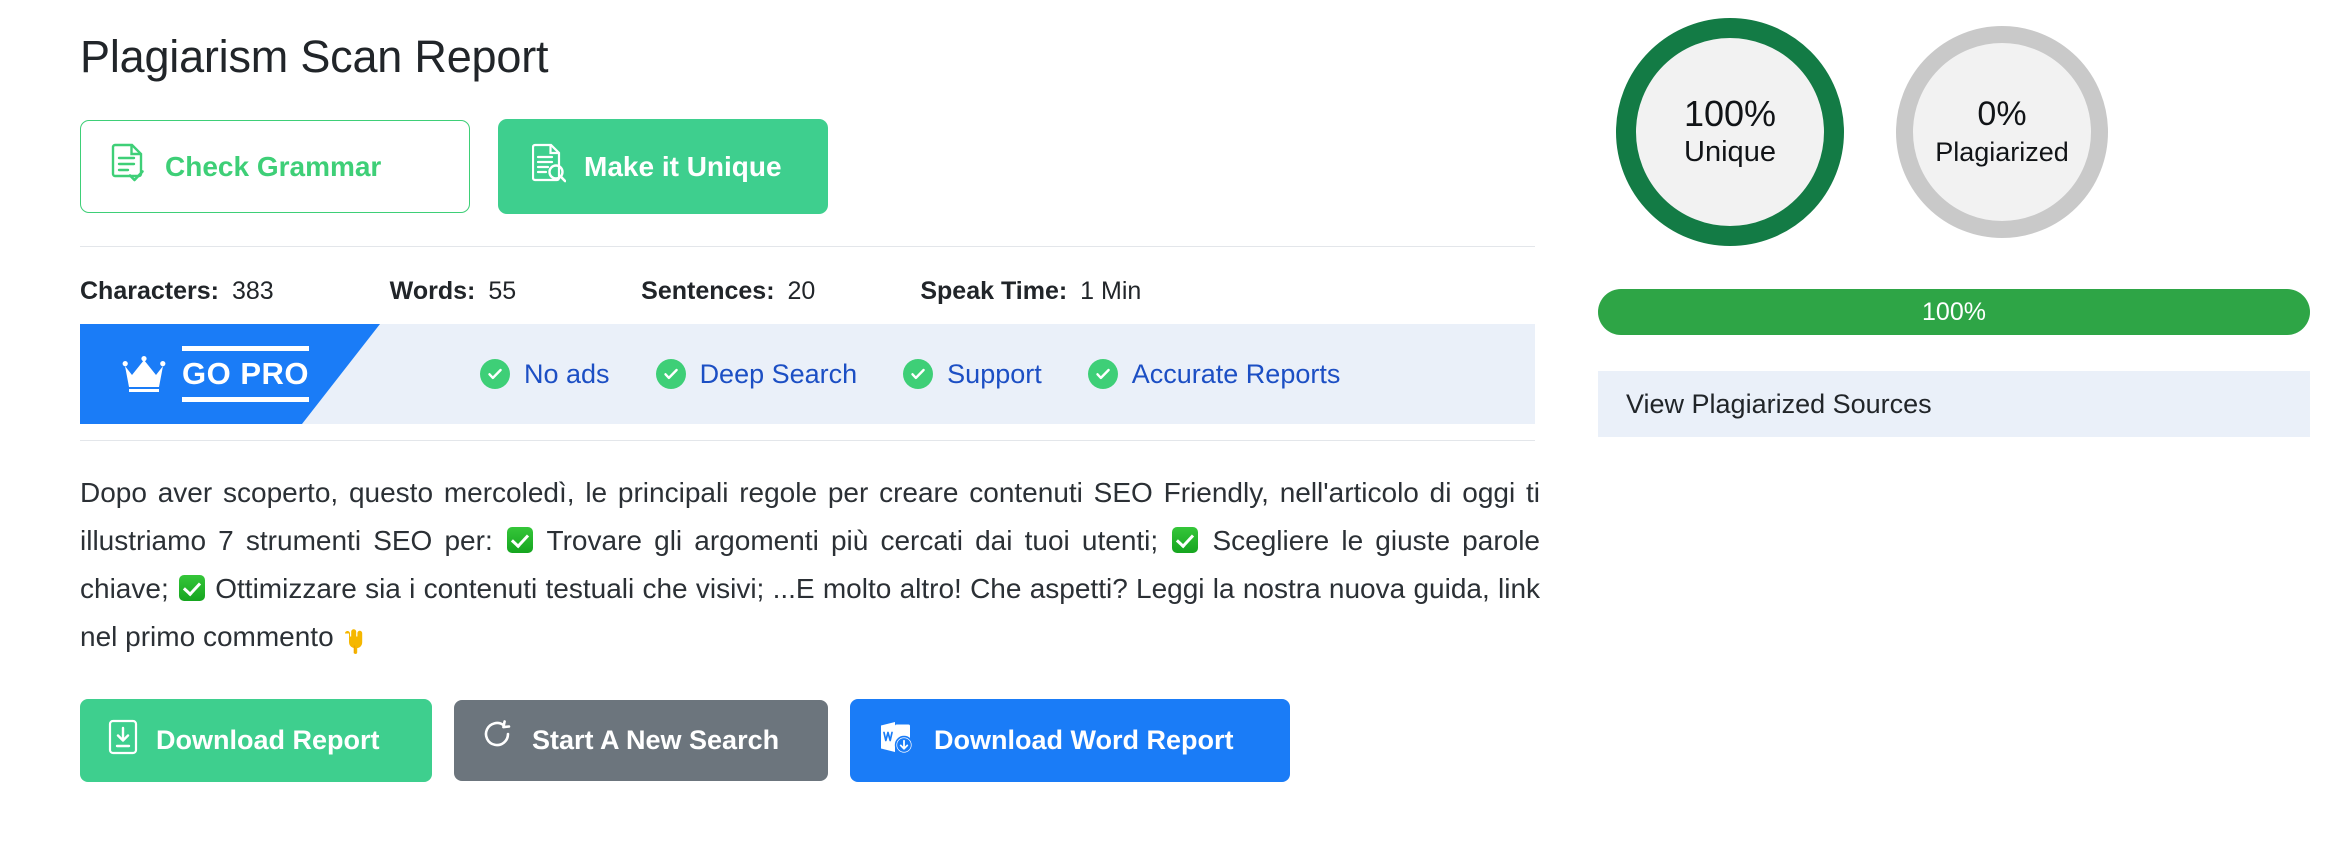 The width and height of the screenshot is (2326, 854). I want to click on stat-sentences: Sentences: 20, so click(728, 291).